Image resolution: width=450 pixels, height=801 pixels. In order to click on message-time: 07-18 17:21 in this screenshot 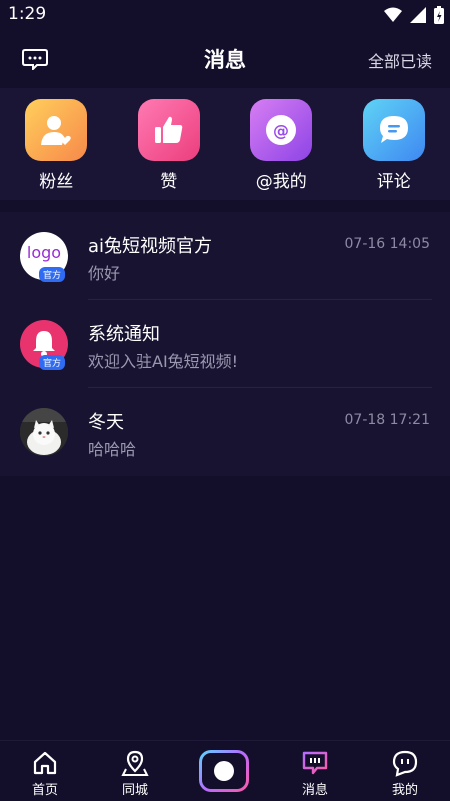, I will do `click(387, 420)`.